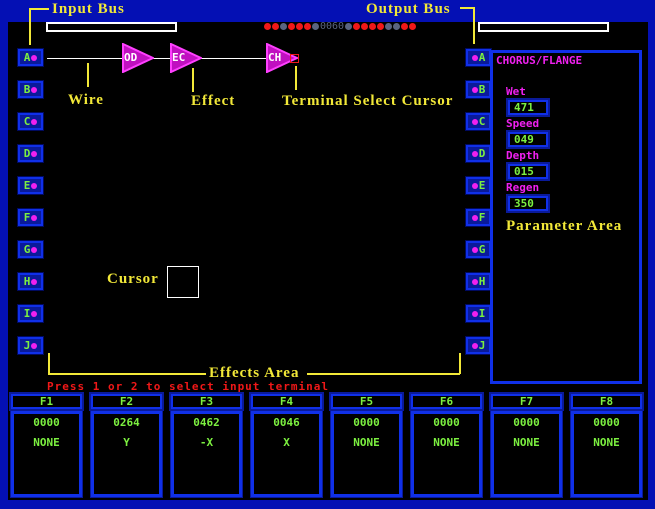 The image size is (655, 509). I want to click on terminal-label: D, so click(482, 153).